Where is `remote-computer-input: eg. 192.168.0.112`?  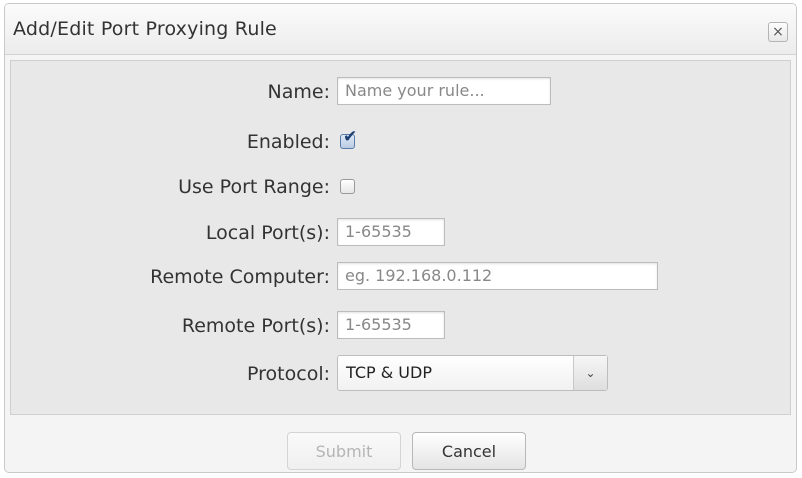 remote-computer-input: eg. 192.168.0.112 is located at coordinates (497, 276).